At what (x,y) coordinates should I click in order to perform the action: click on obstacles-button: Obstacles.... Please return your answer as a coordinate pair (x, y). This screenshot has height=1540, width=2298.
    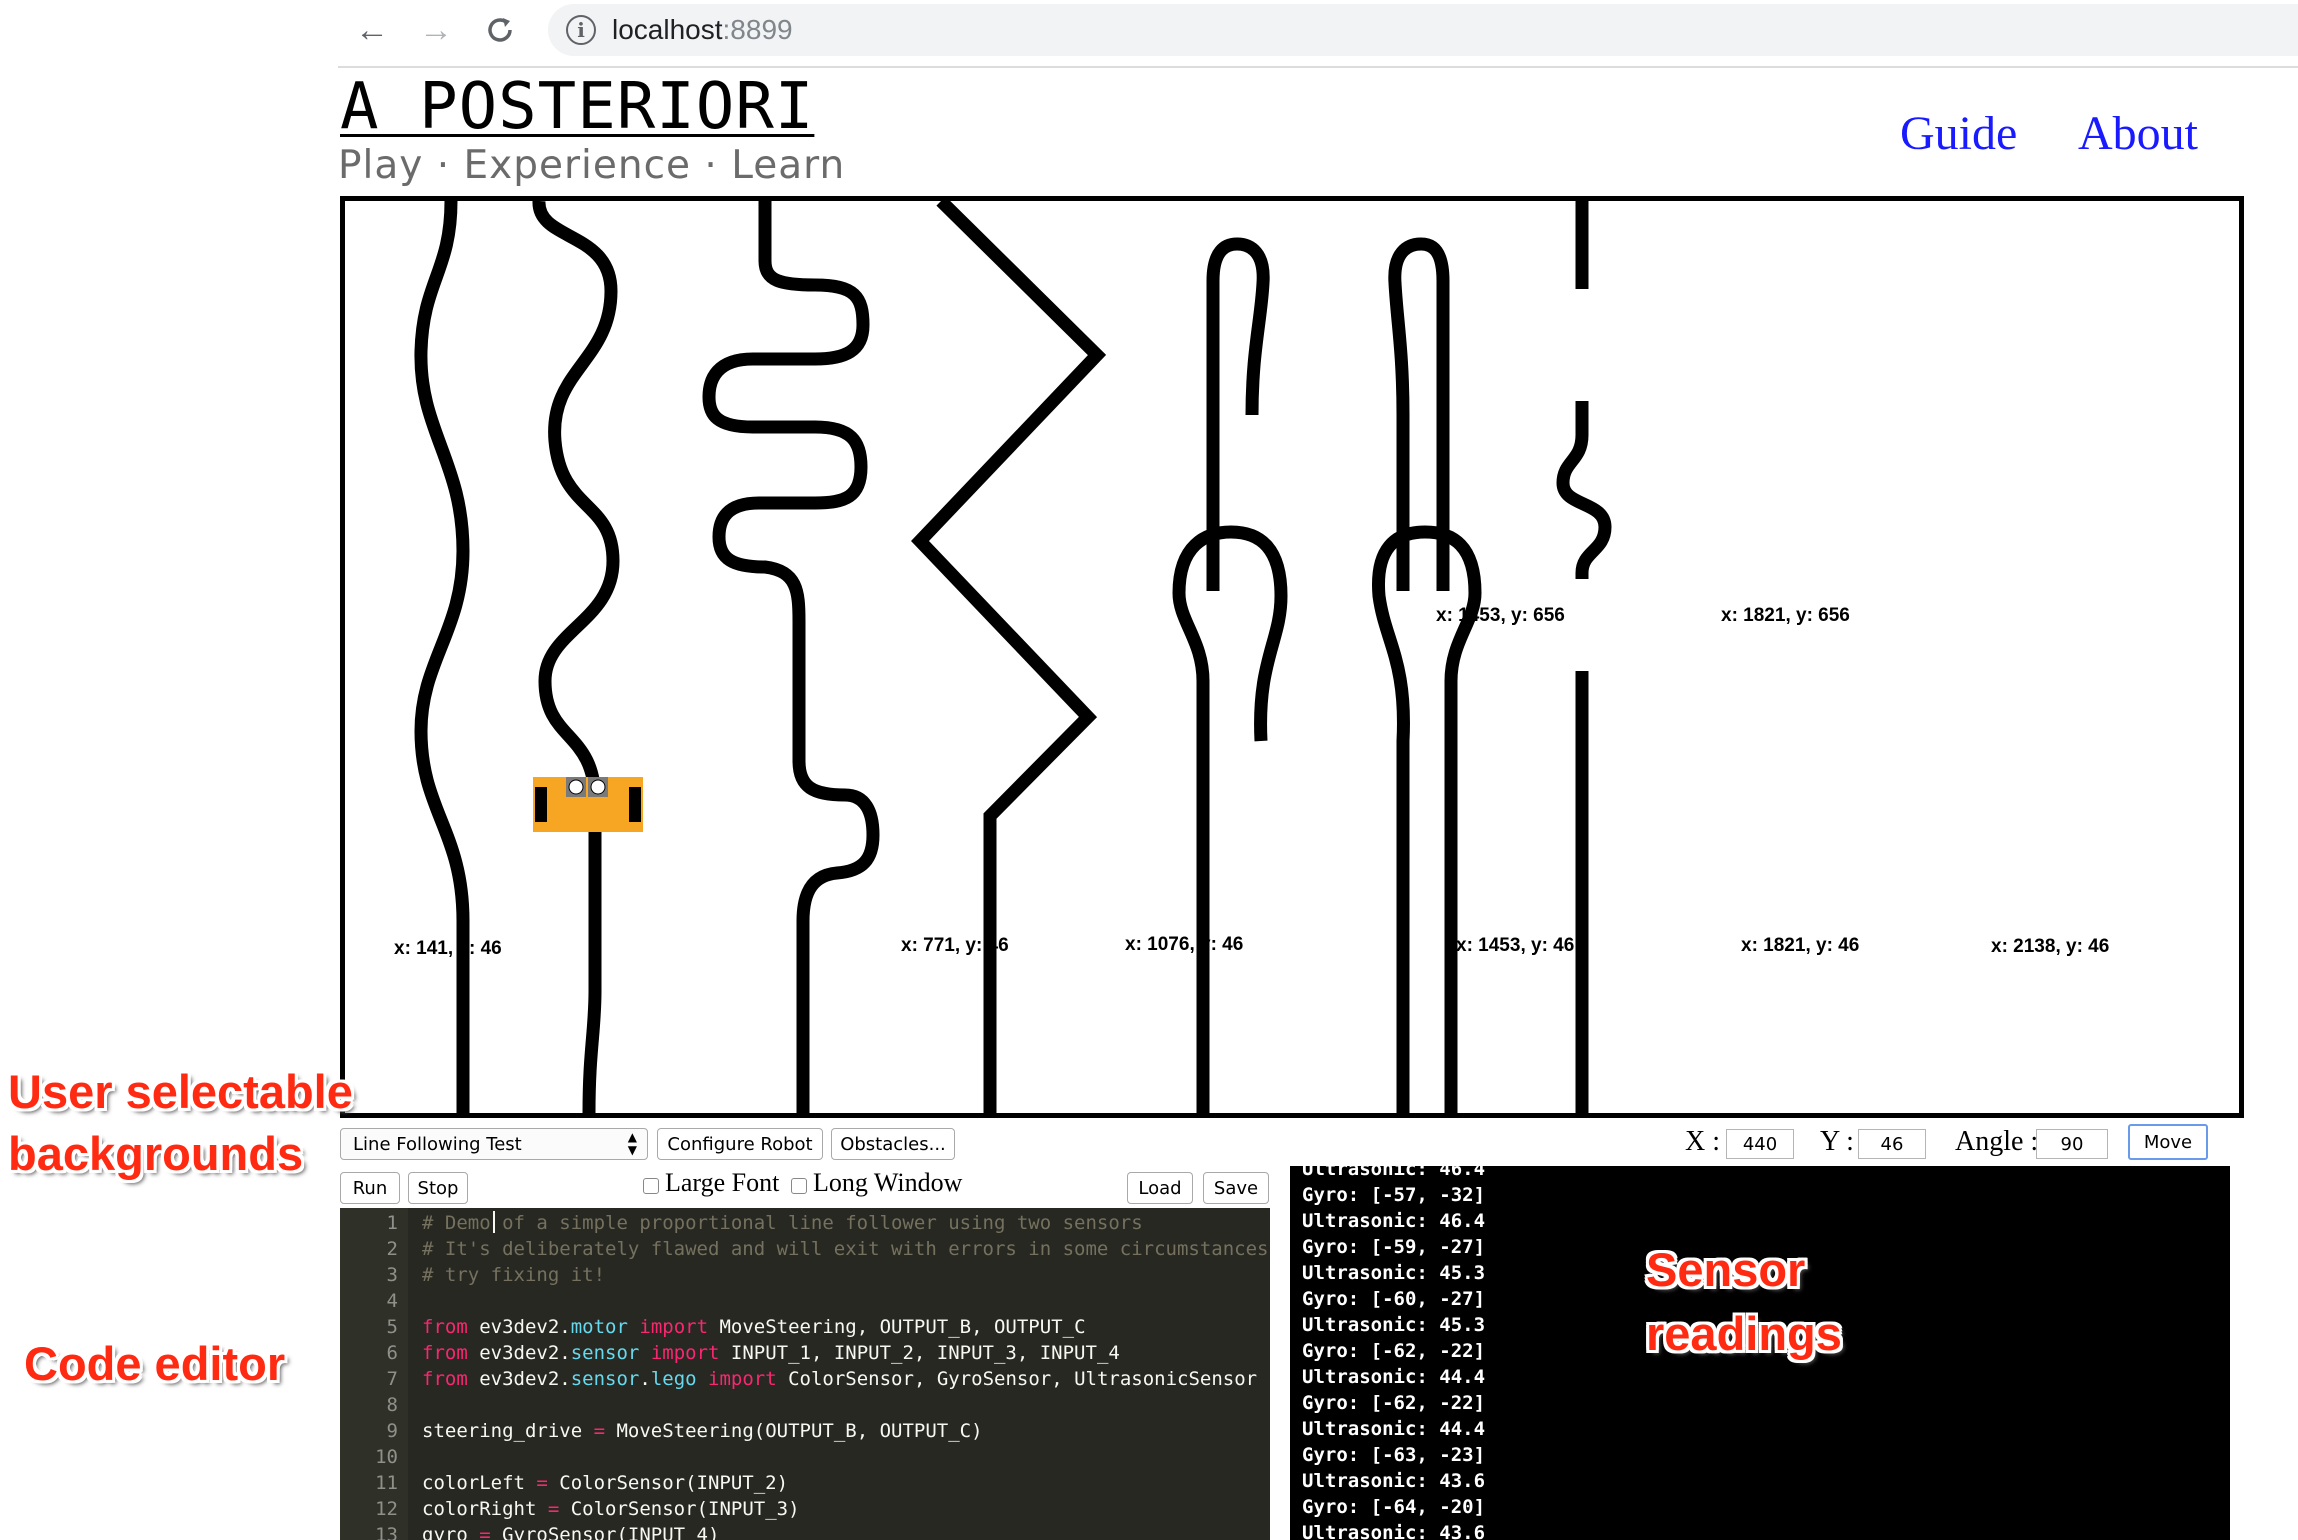
    Looking at the image, I should click on (893, 1144).